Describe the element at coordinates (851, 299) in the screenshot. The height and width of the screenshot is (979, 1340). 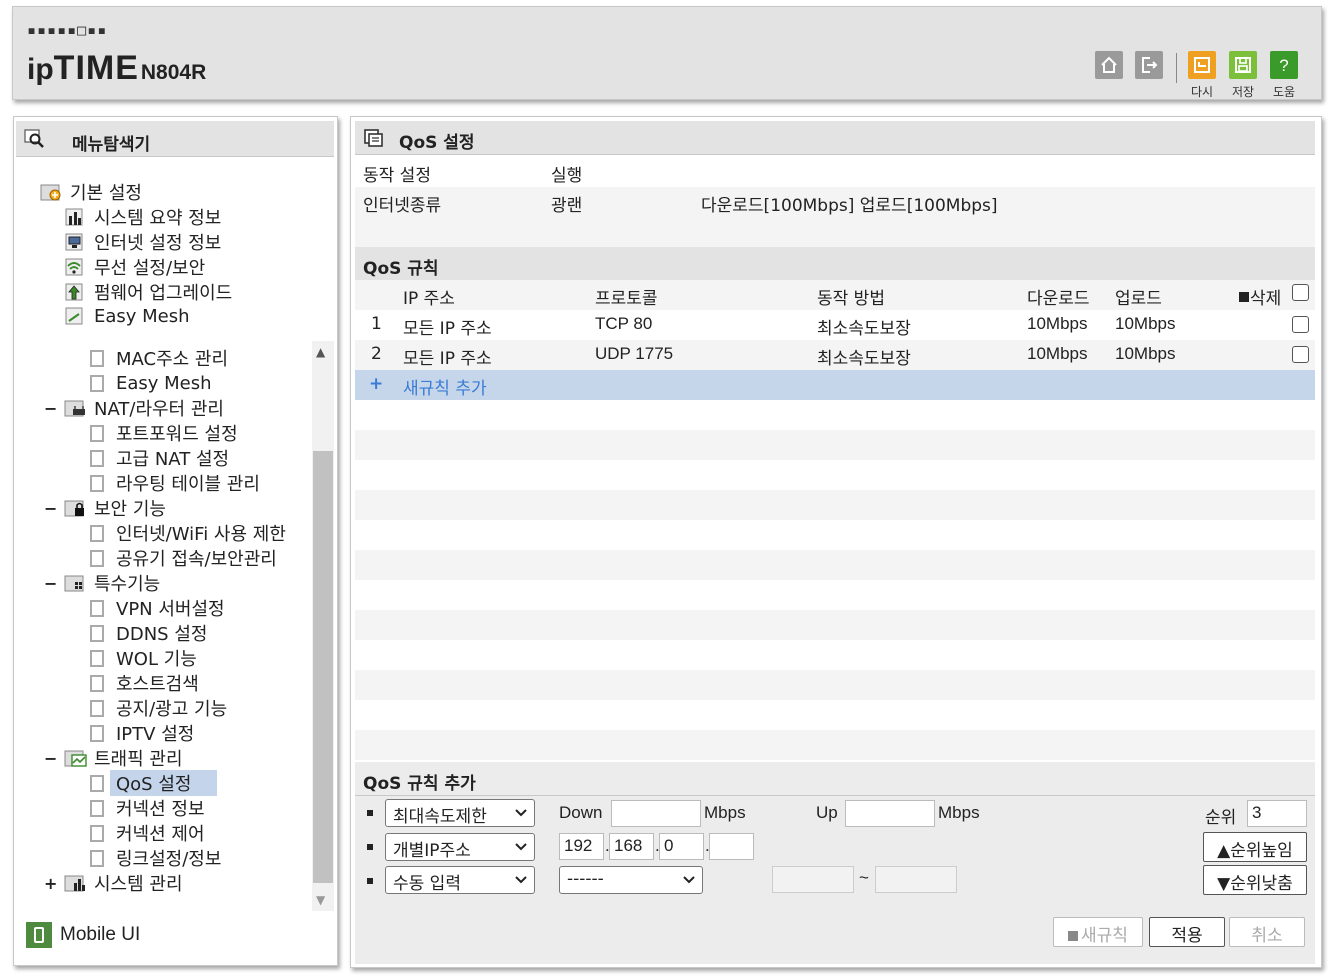
I see `col-method: 동작 방법` at that location.